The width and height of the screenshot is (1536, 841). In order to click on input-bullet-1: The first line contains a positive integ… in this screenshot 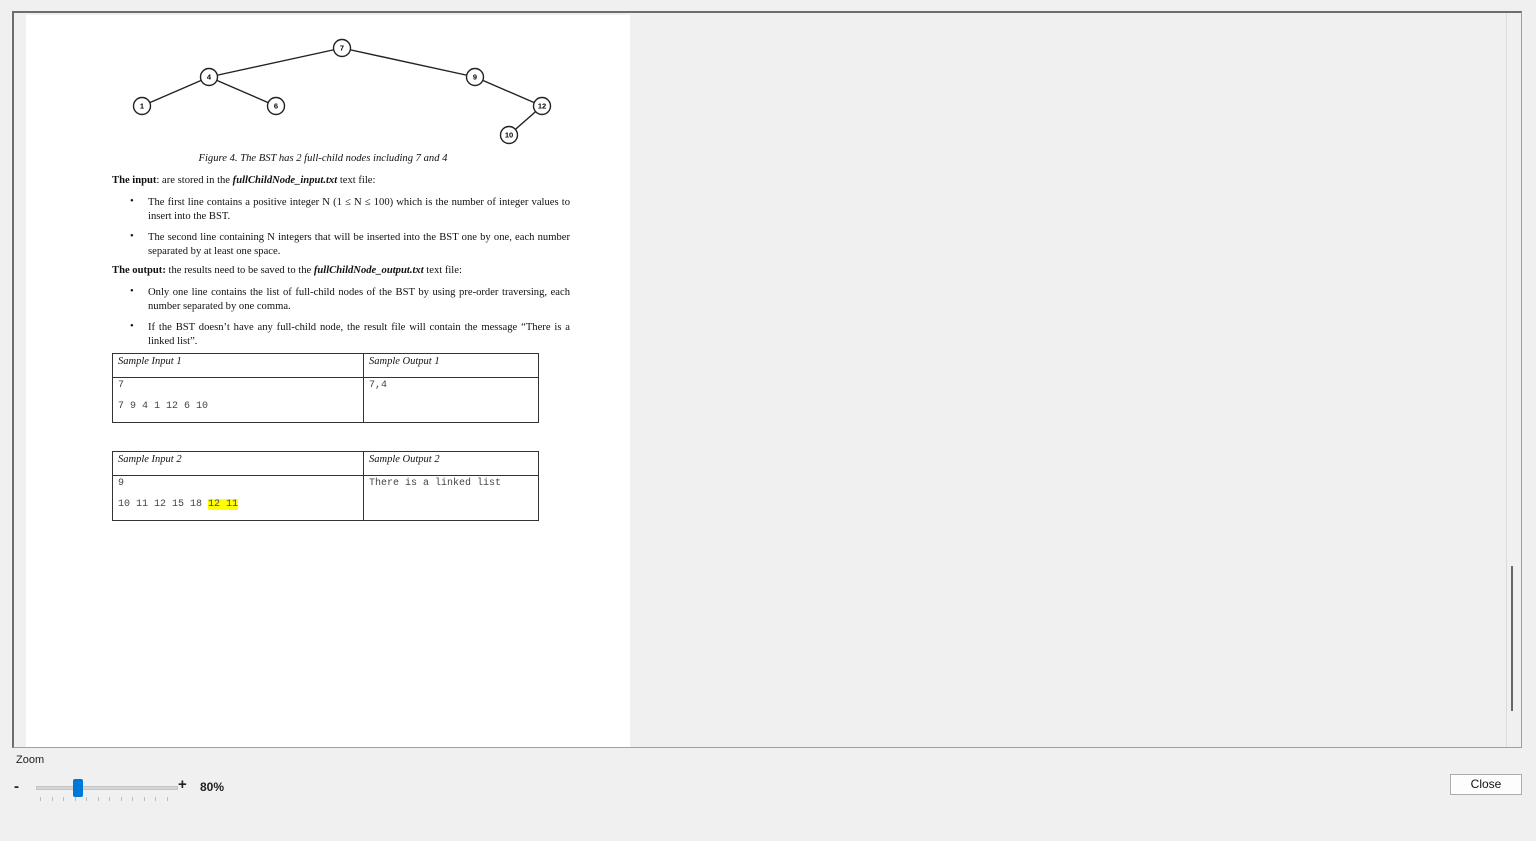, I will do `click(359, 209)`.